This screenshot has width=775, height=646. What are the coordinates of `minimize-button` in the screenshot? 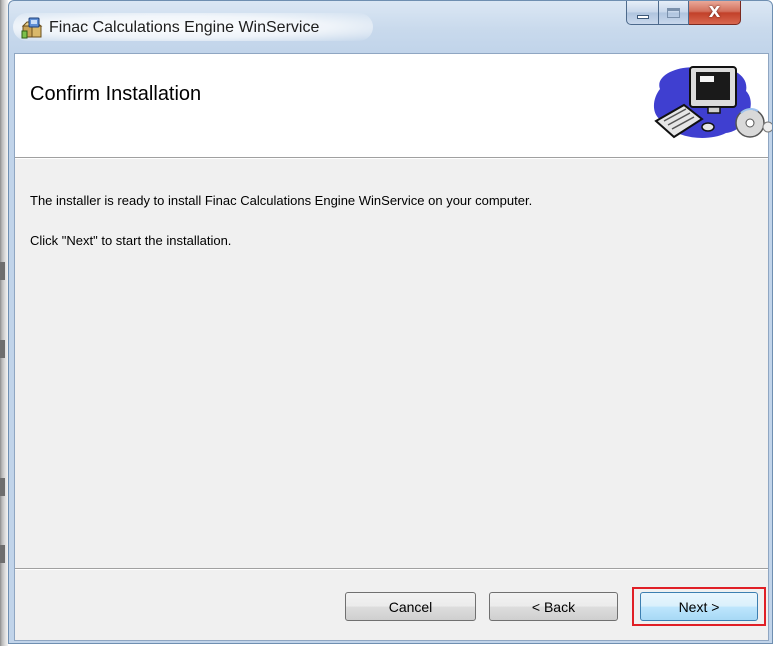 It's located at (642, 13).